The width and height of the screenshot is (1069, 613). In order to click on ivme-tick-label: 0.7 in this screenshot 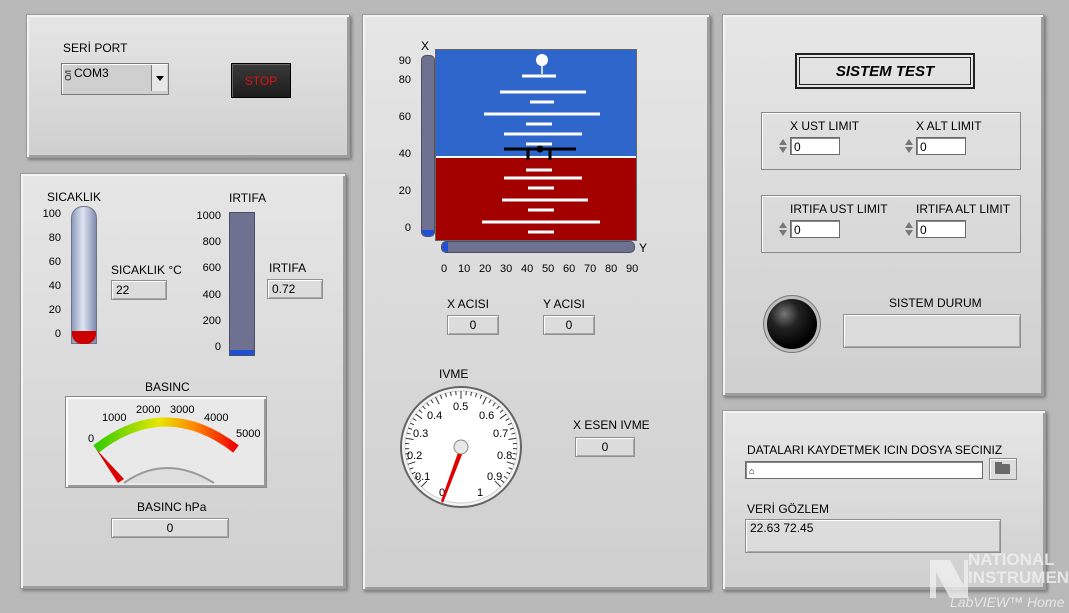, I will do `click(500, 434)`.